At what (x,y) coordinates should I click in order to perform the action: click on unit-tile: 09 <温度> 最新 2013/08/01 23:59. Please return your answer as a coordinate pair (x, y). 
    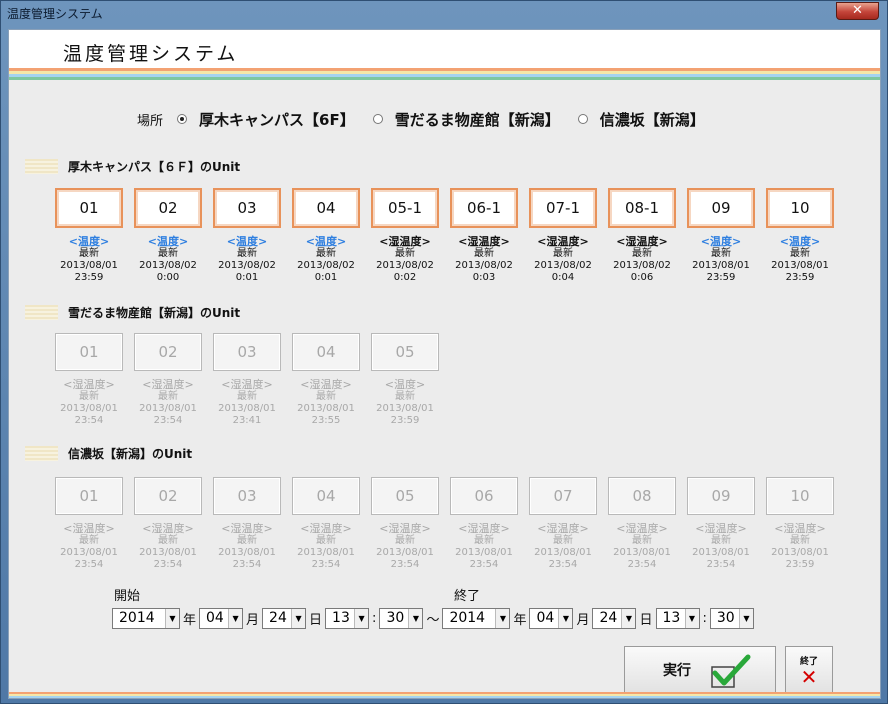
    Looking at the image, I should click on (721, 236).